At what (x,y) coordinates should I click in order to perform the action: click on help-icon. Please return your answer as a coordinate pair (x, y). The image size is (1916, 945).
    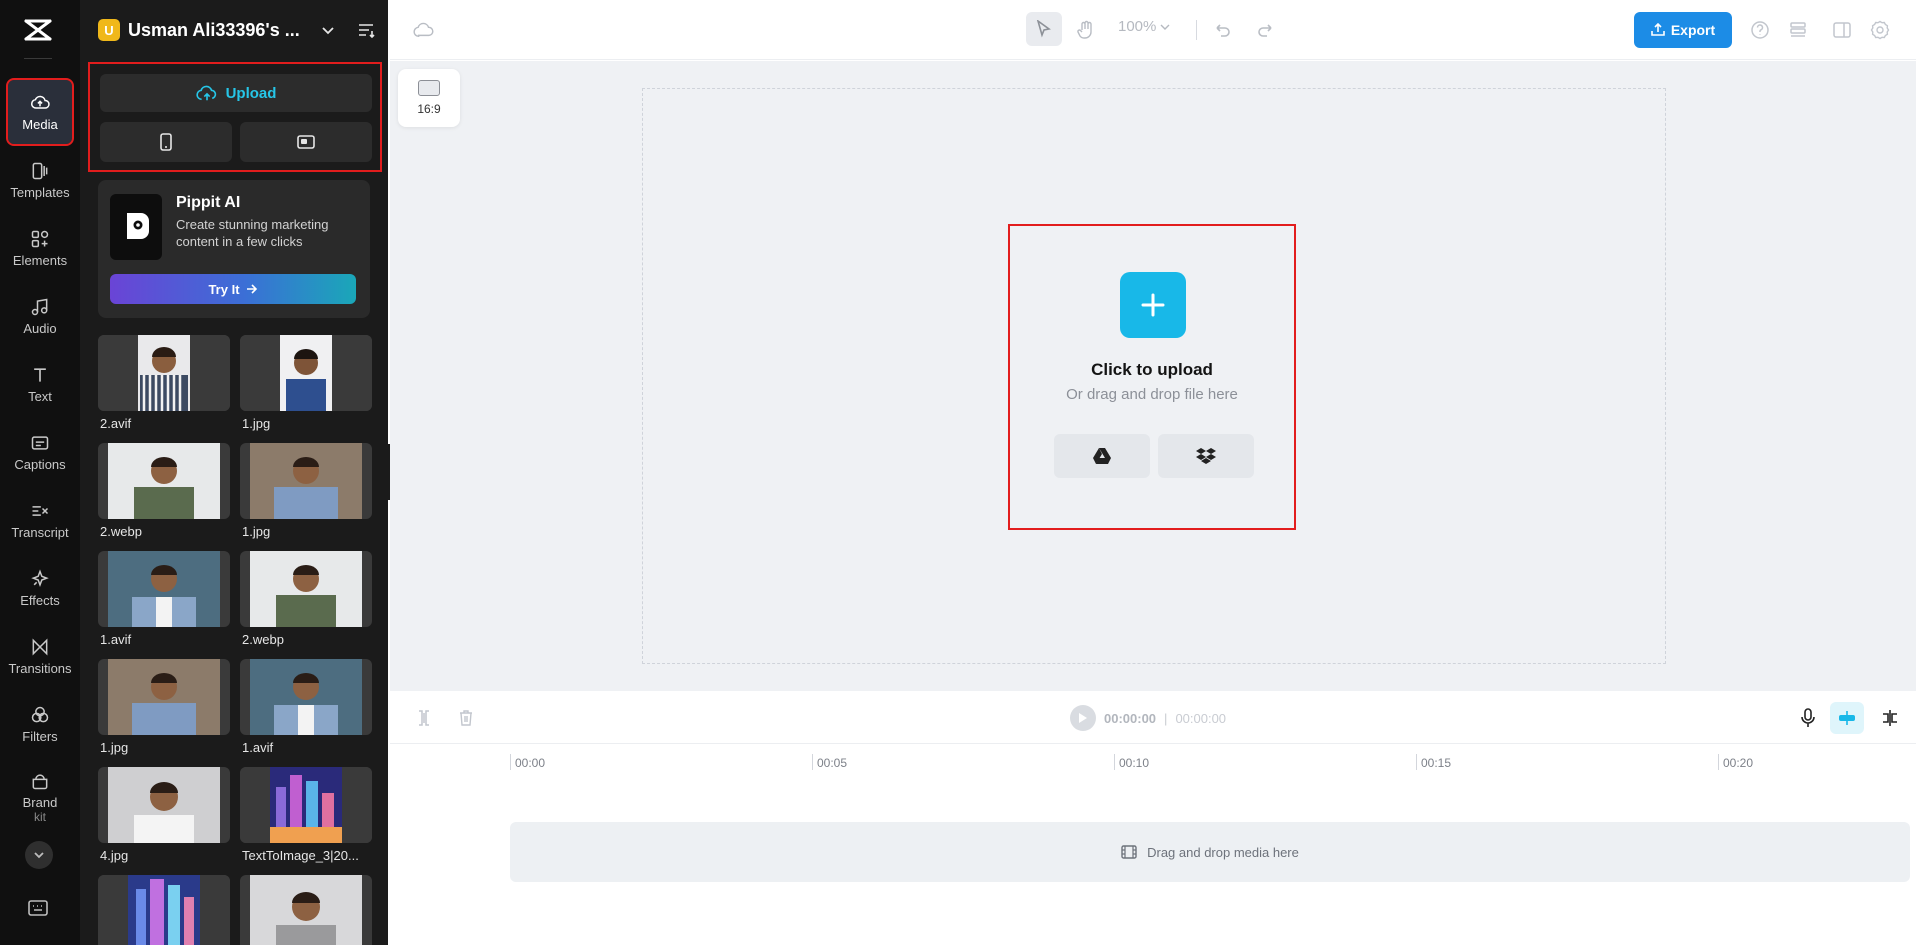
    Looking at the image, I should click on (1760, 30).